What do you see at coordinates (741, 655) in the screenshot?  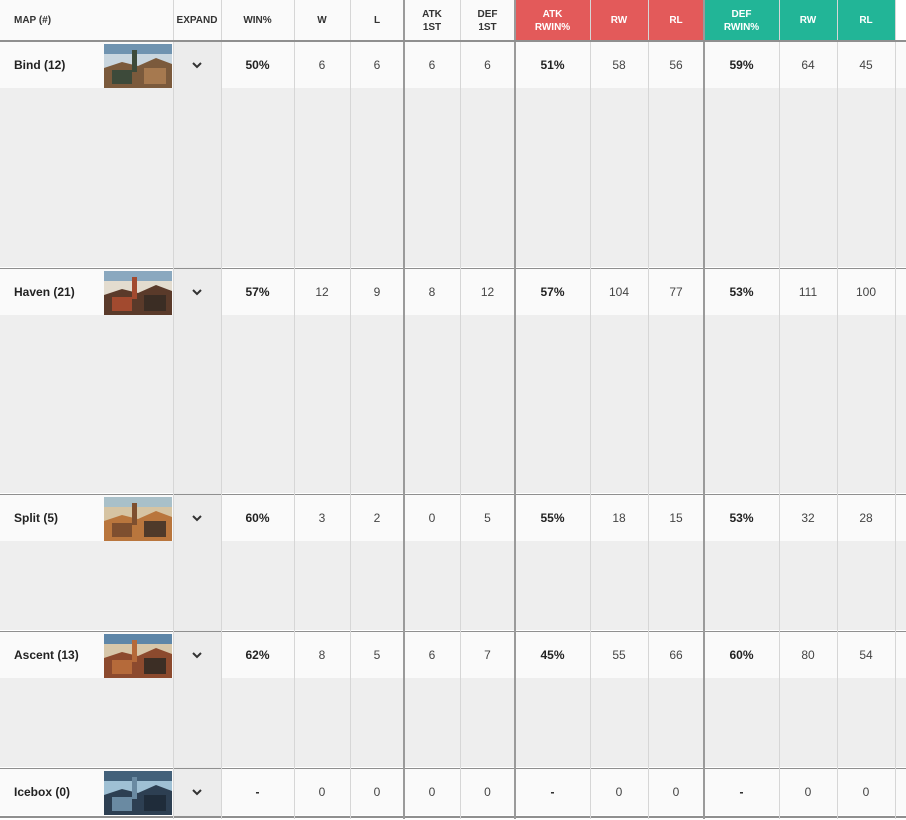 I see `cell-defrwin: 60%` at bounding box center [741, 655].